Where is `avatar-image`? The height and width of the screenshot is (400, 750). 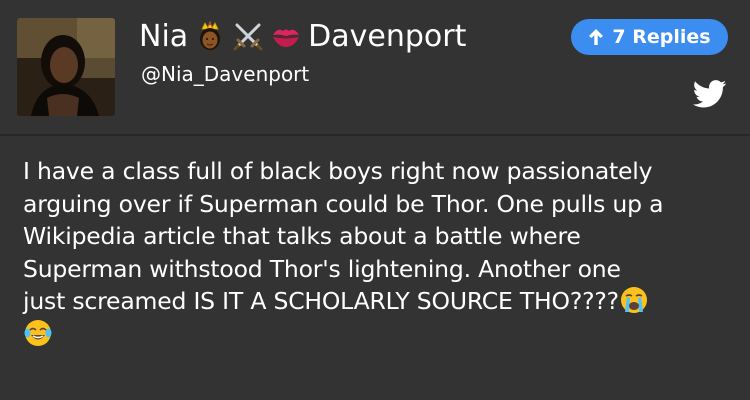 avatar-image is located at coordinates (66, 67).